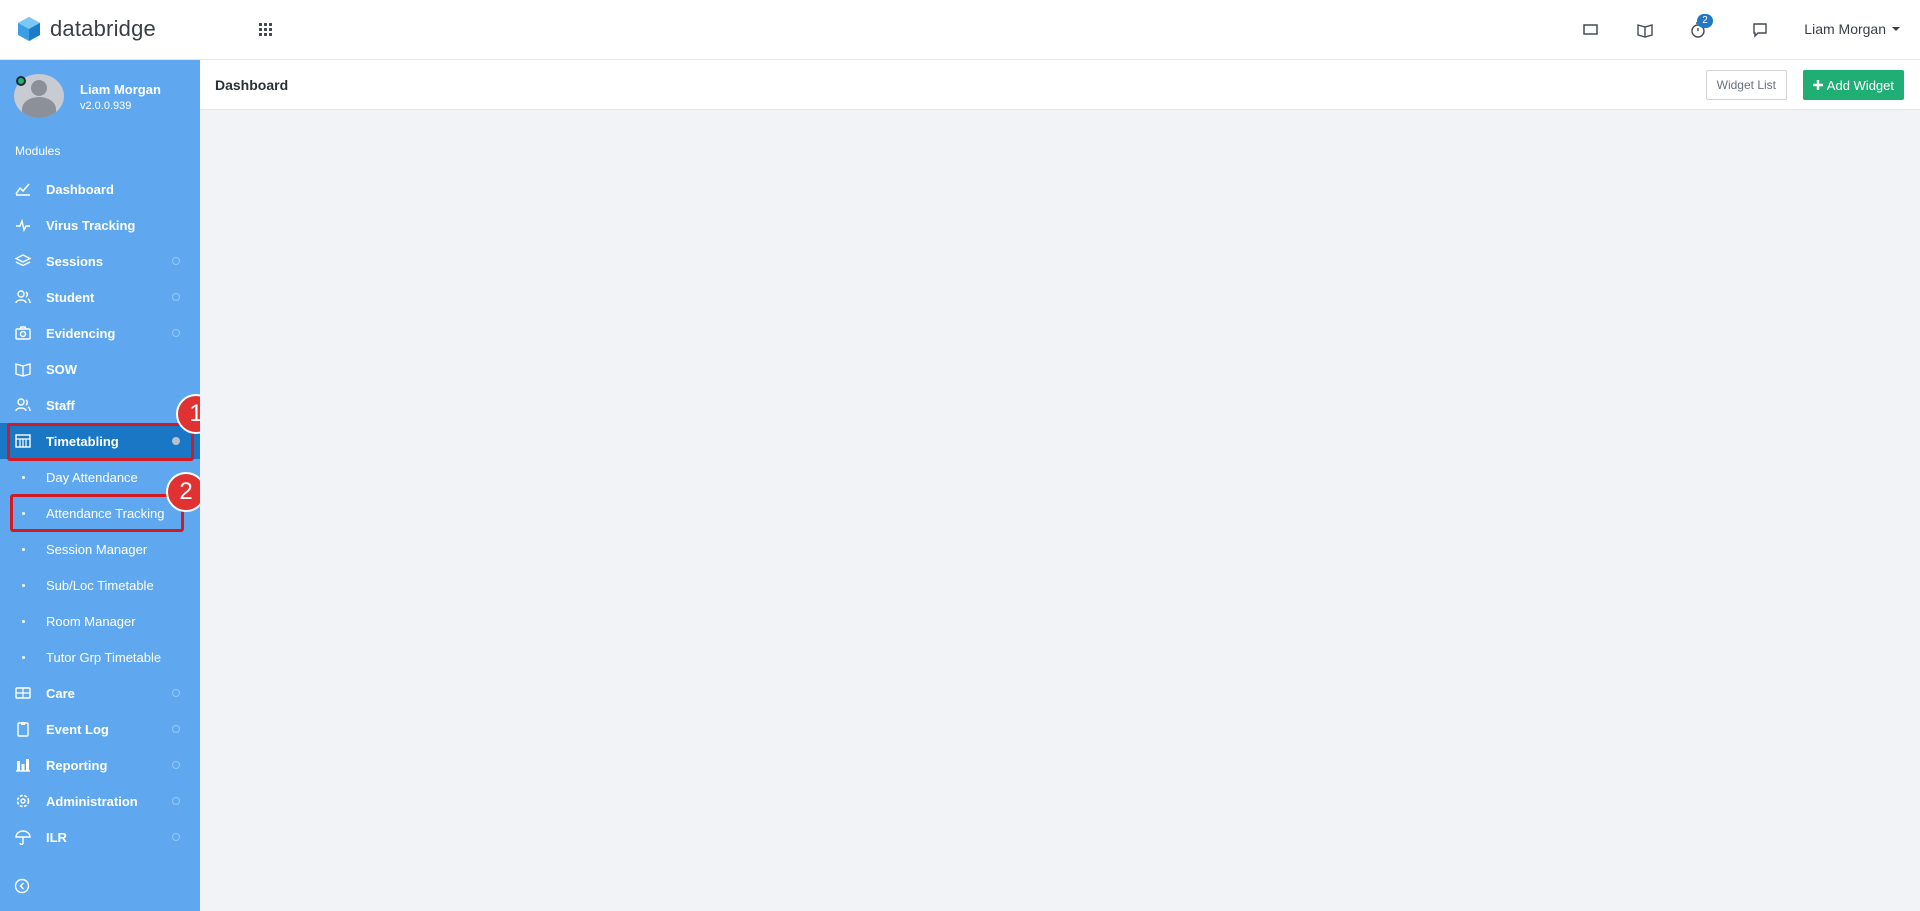 This screenshot has width=1920, height=911. Describe the element at coordinates (97, 513) in the screenshot. I see `annotation-box-attendance-tracking` at that location.